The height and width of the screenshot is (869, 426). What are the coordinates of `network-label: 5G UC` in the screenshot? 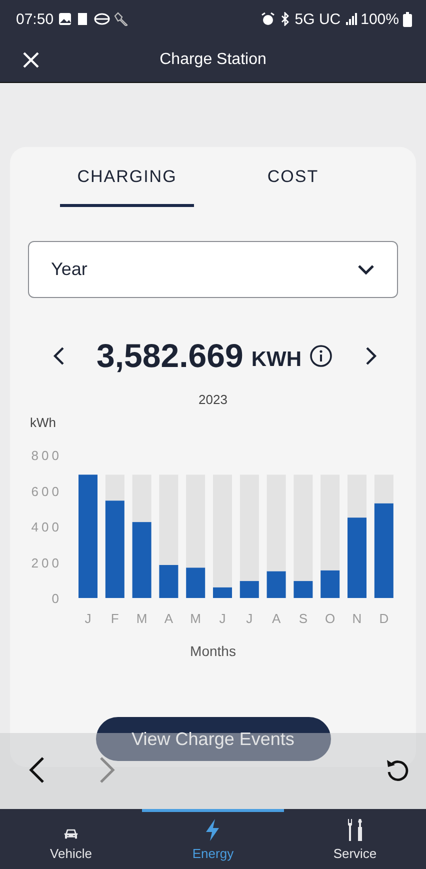 It's located at (317, 19).